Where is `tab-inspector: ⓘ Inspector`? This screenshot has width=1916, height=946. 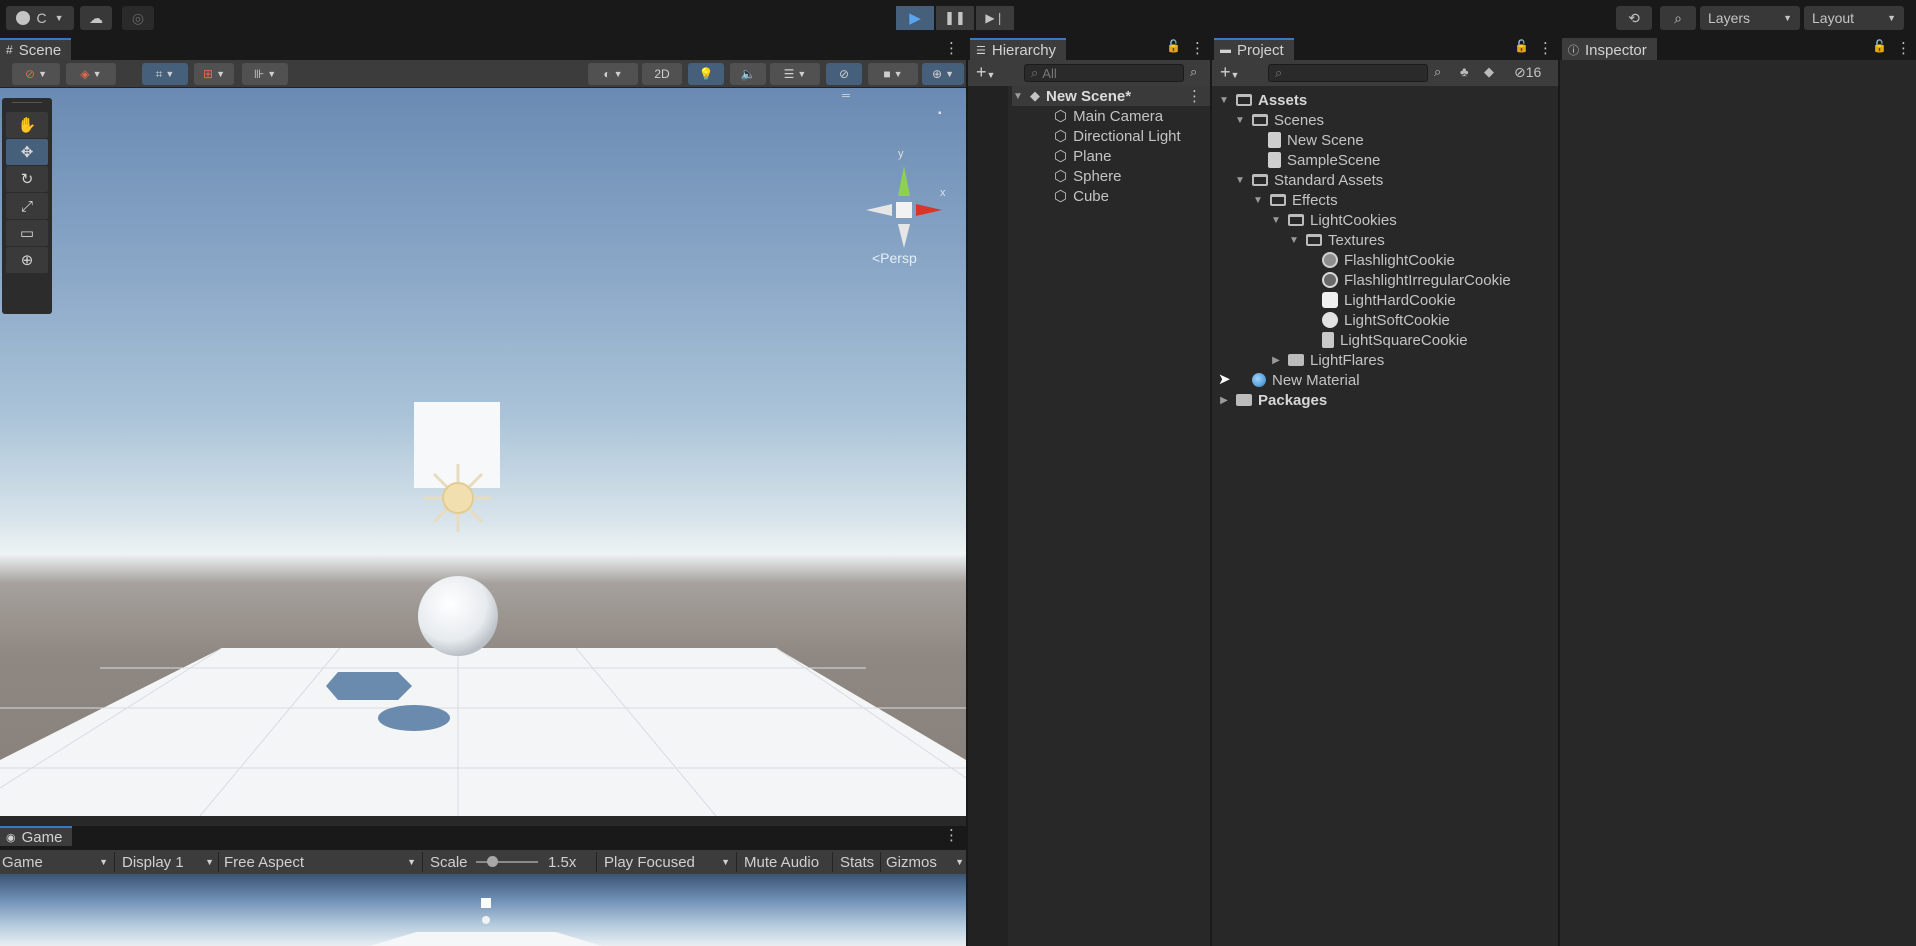
tab-inspector: ⓘ Inspector is located at coordinates (1609, 49).